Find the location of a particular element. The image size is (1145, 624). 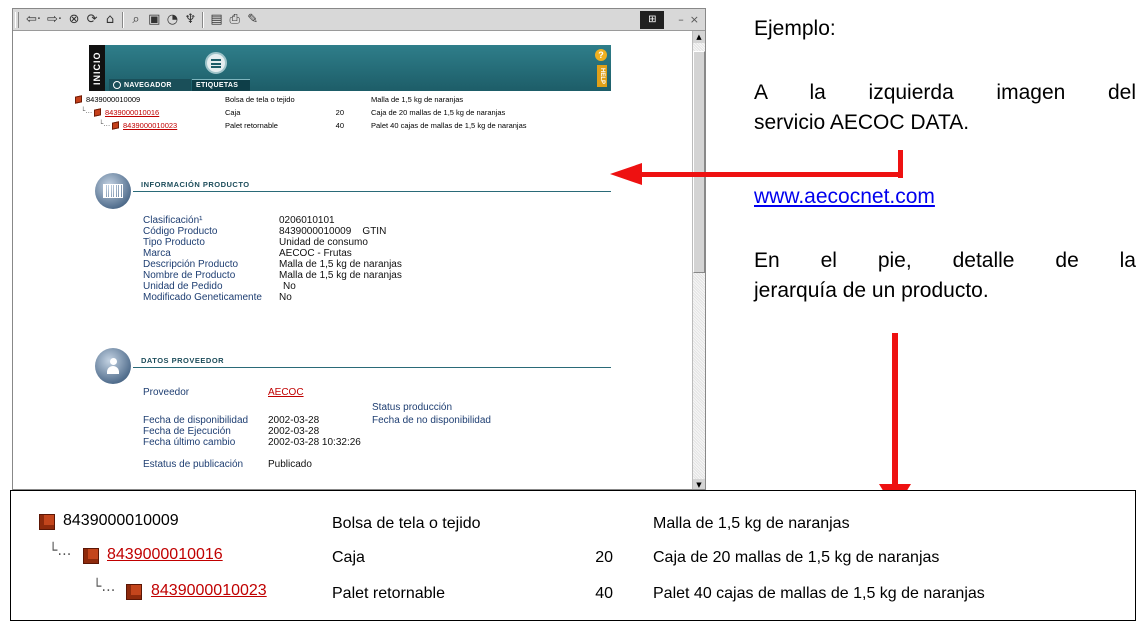

back-arrow-icon: ⇦· is located at coordinates (33, 20).